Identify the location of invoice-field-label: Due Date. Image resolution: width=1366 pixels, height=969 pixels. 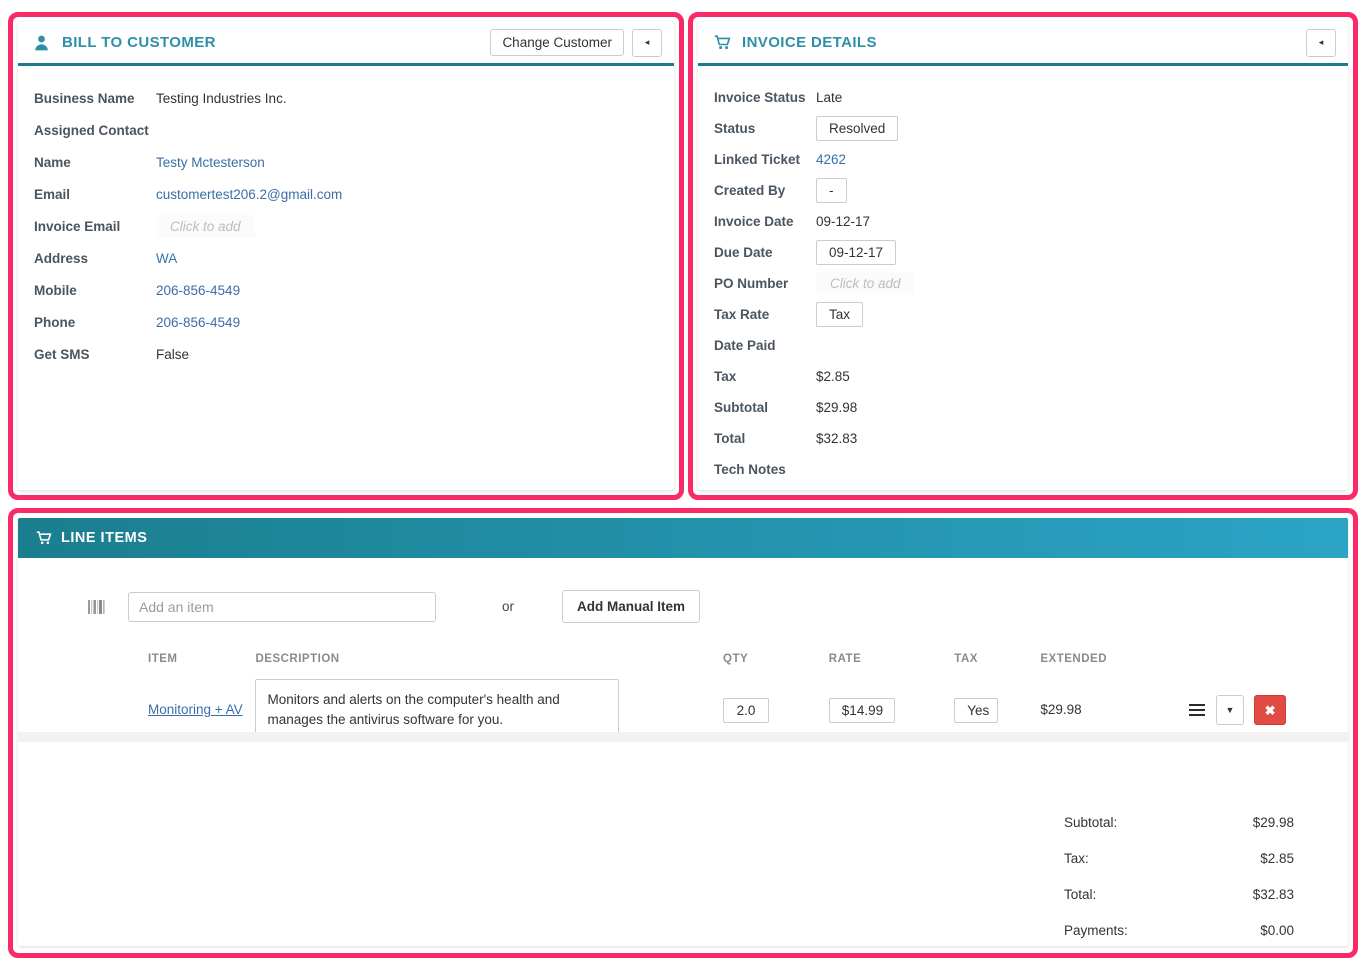
(743, 252).